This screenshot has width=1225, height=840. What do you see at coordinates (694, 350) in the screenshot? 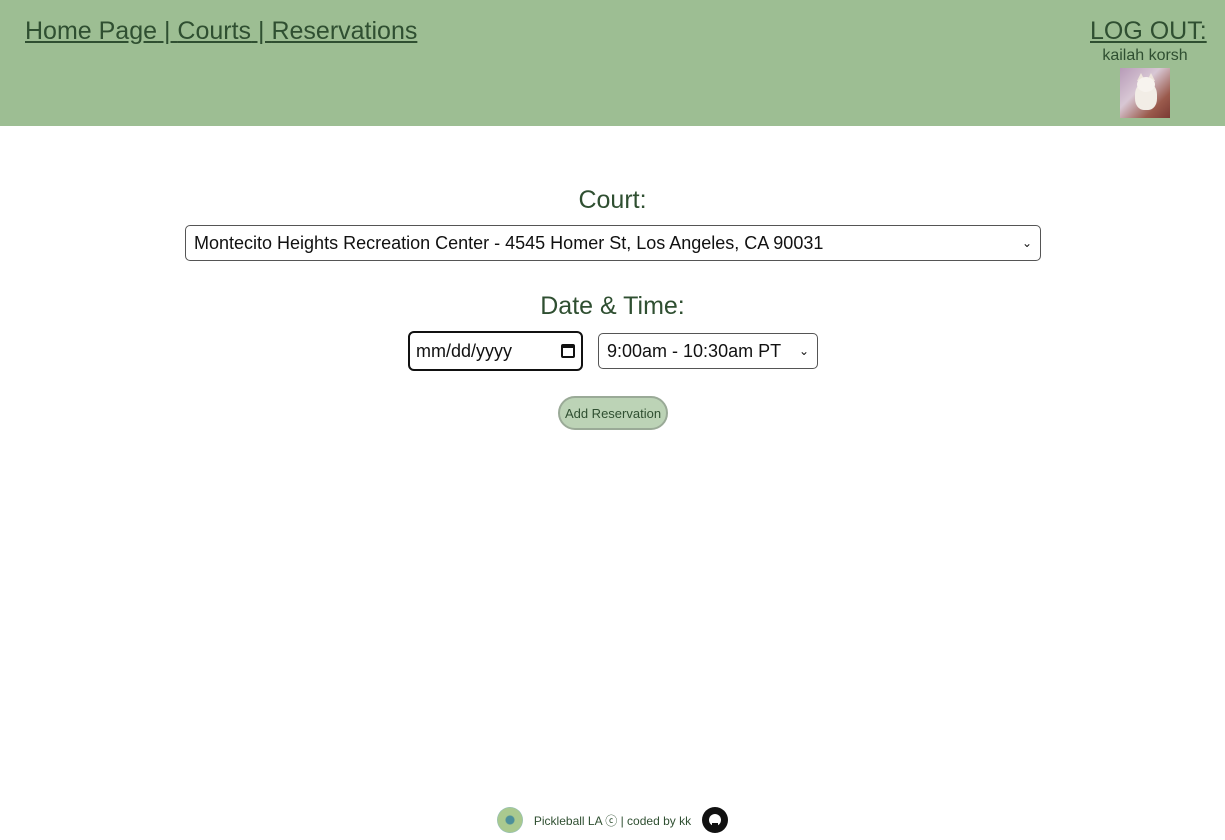
I see `time-select-value: 9:00am - 10:30am PT` at bounding box center [694, 350].